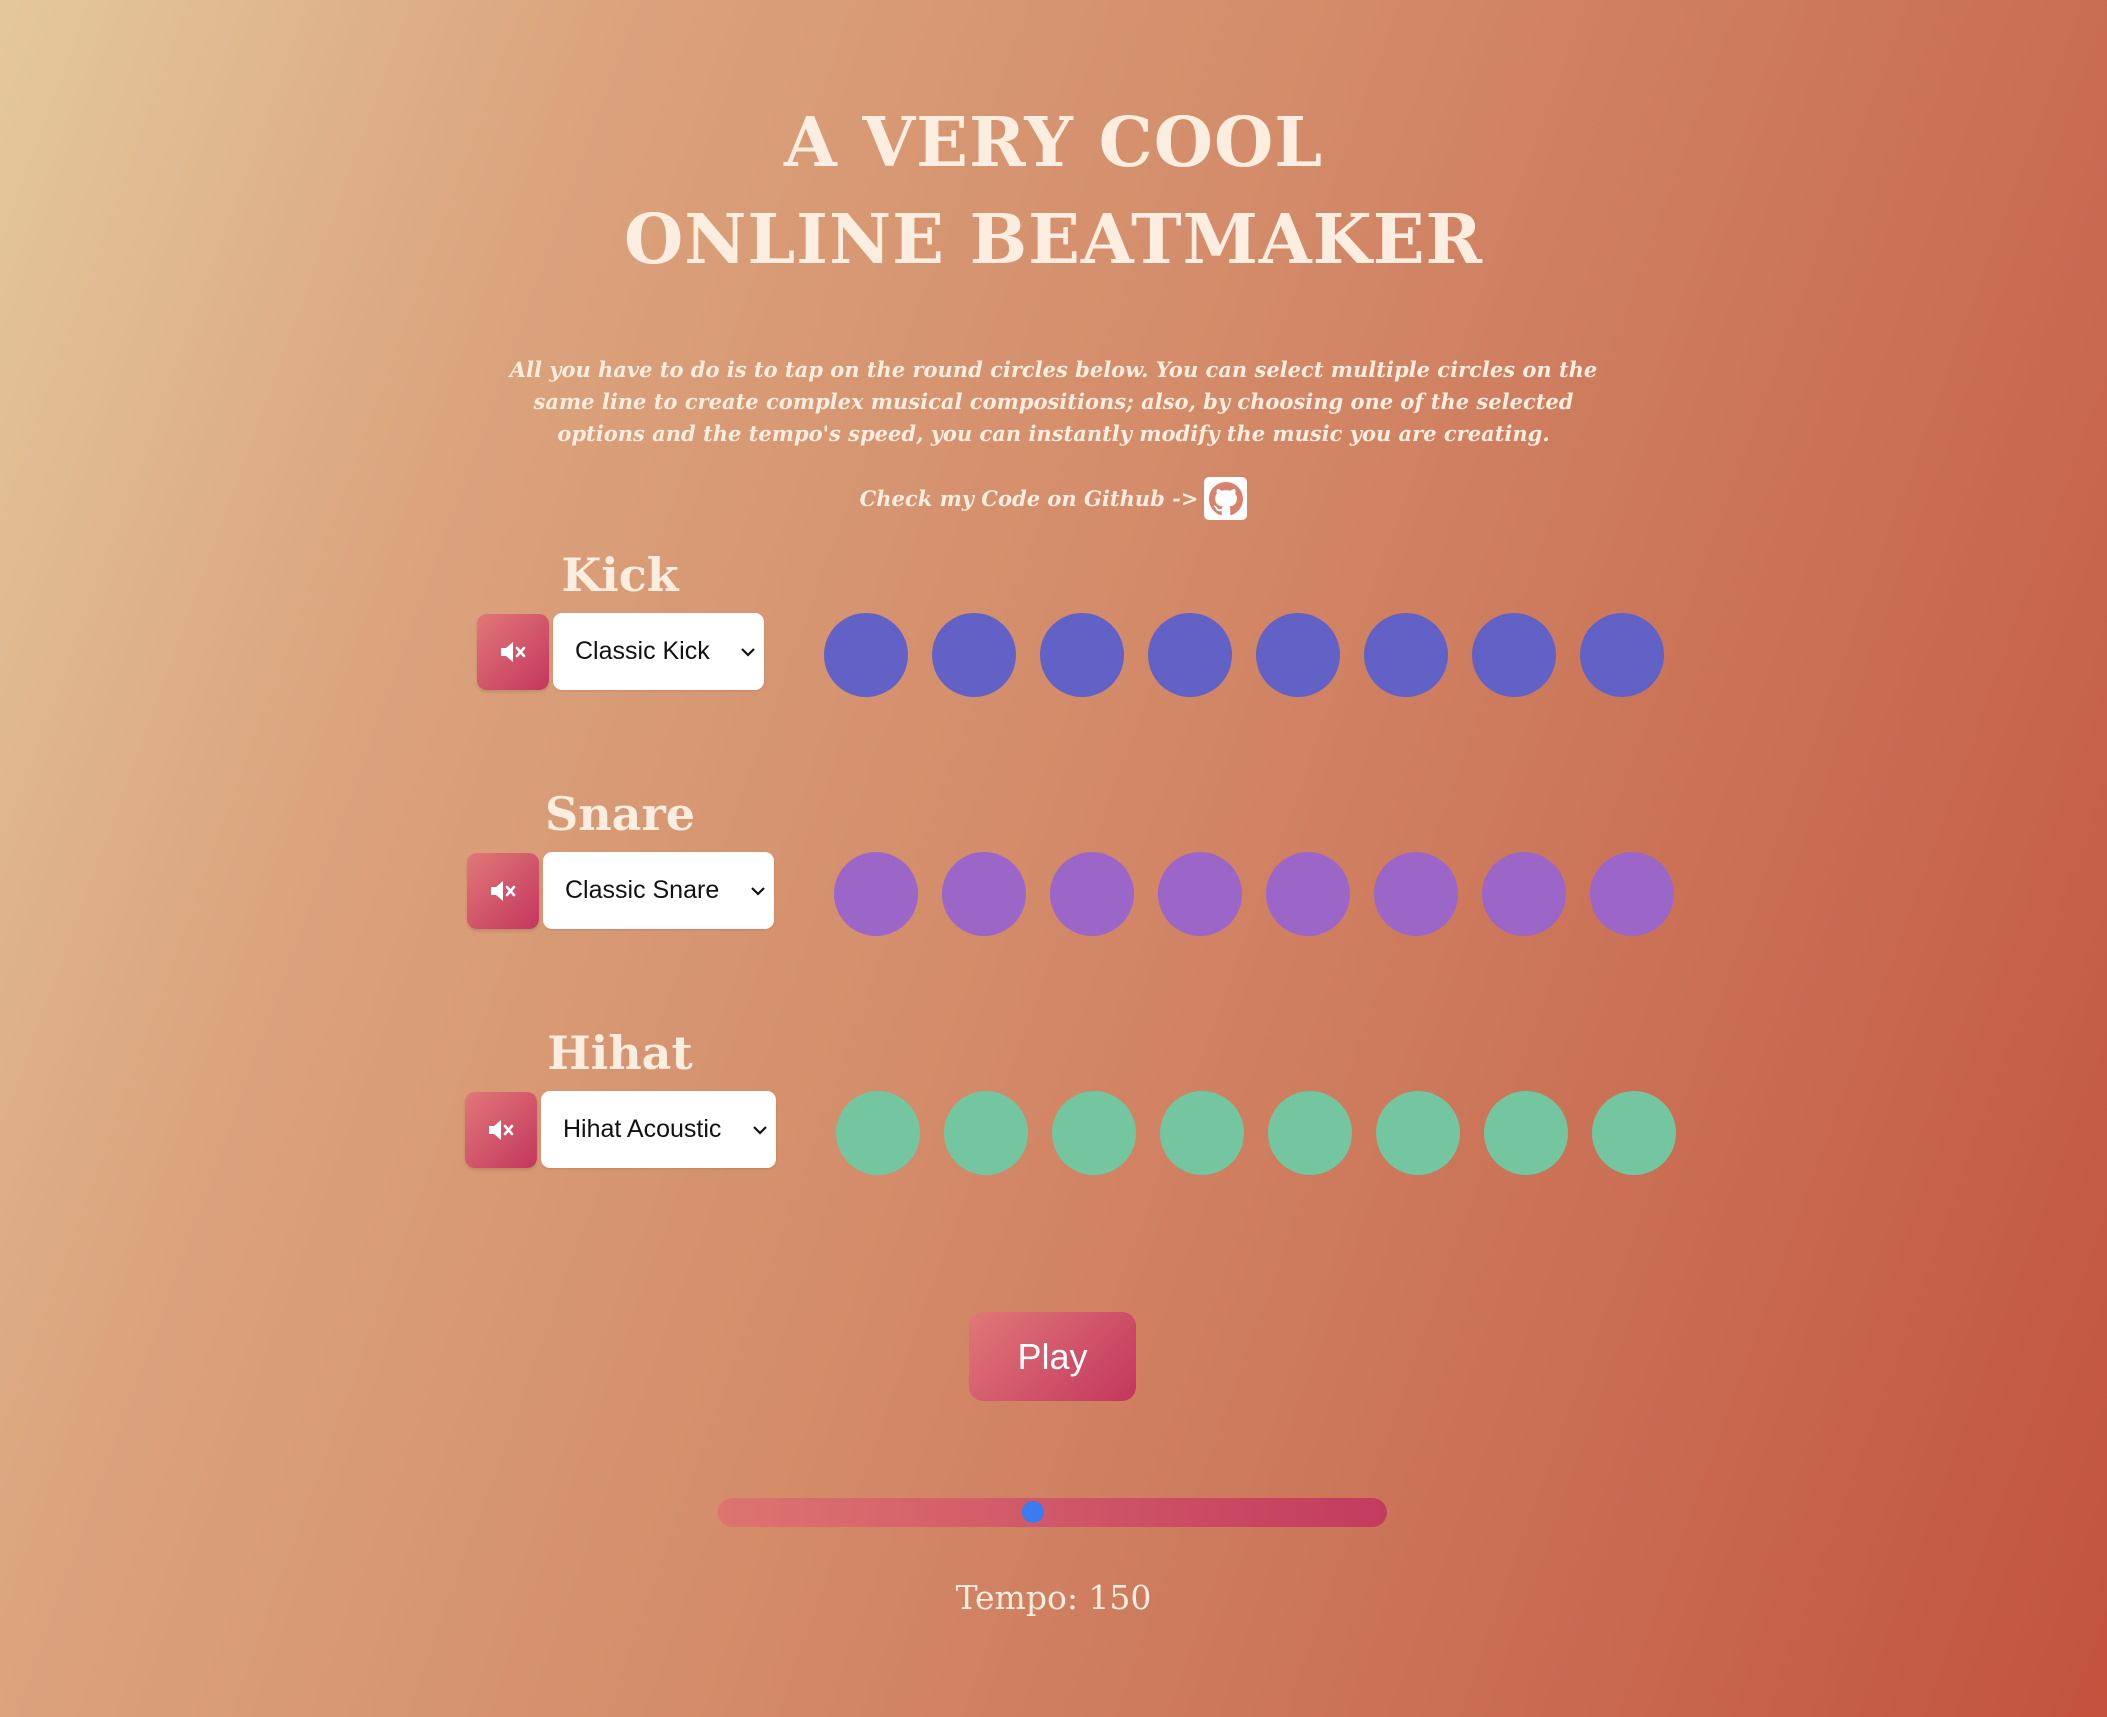  Describe the element at coordinates (642, 651) in the screenshot. I see `sound-select-kick-value: Classic Kick` at that location.